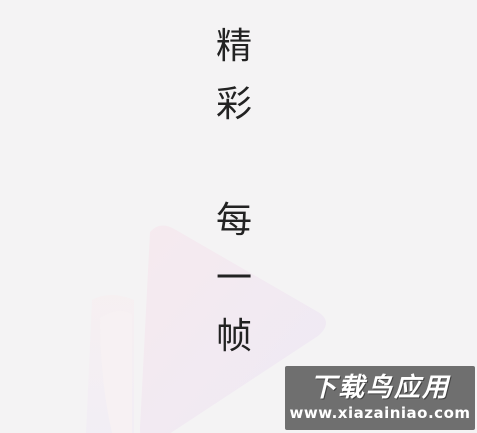 The image size is (477, 433). I want to click on slogan-char: 一, so click(233, 278).